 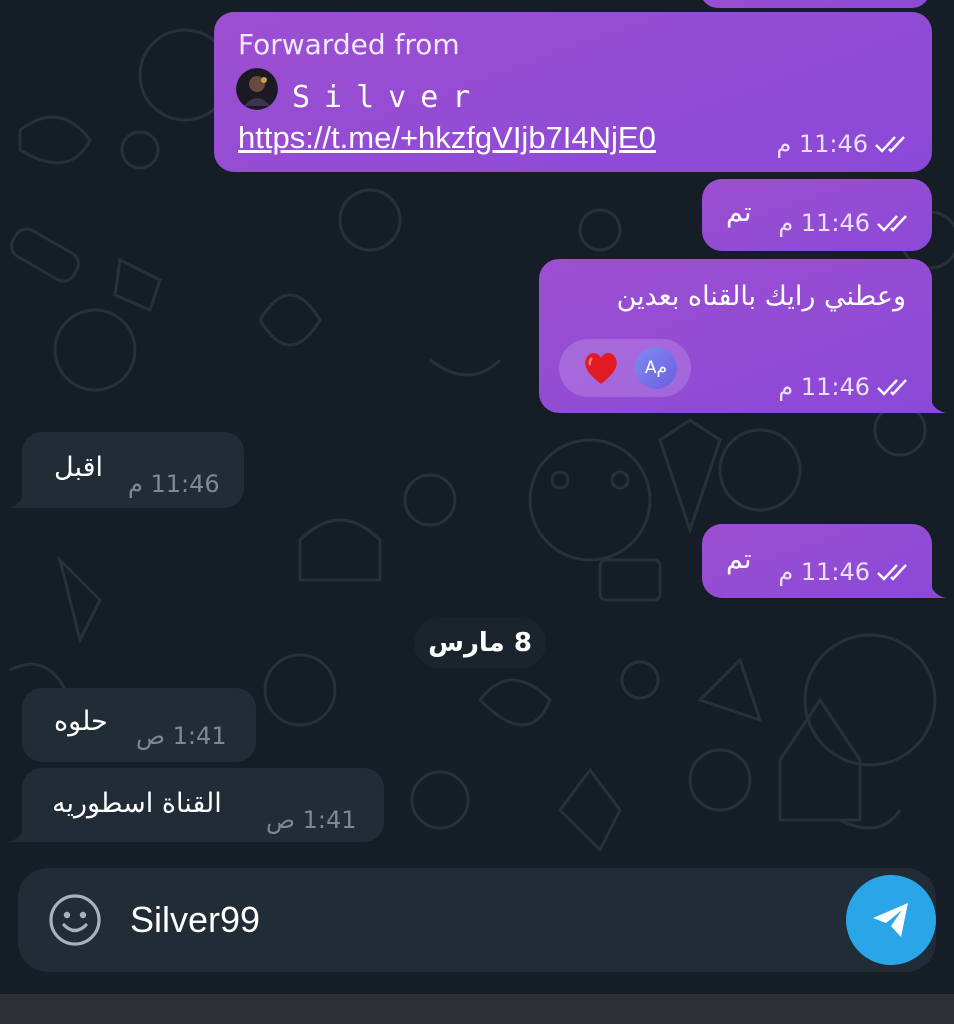 What do you see at coordinates (75, 920) in the screenshot?
I see `emoji-icon` at bounding box center [75, 920].